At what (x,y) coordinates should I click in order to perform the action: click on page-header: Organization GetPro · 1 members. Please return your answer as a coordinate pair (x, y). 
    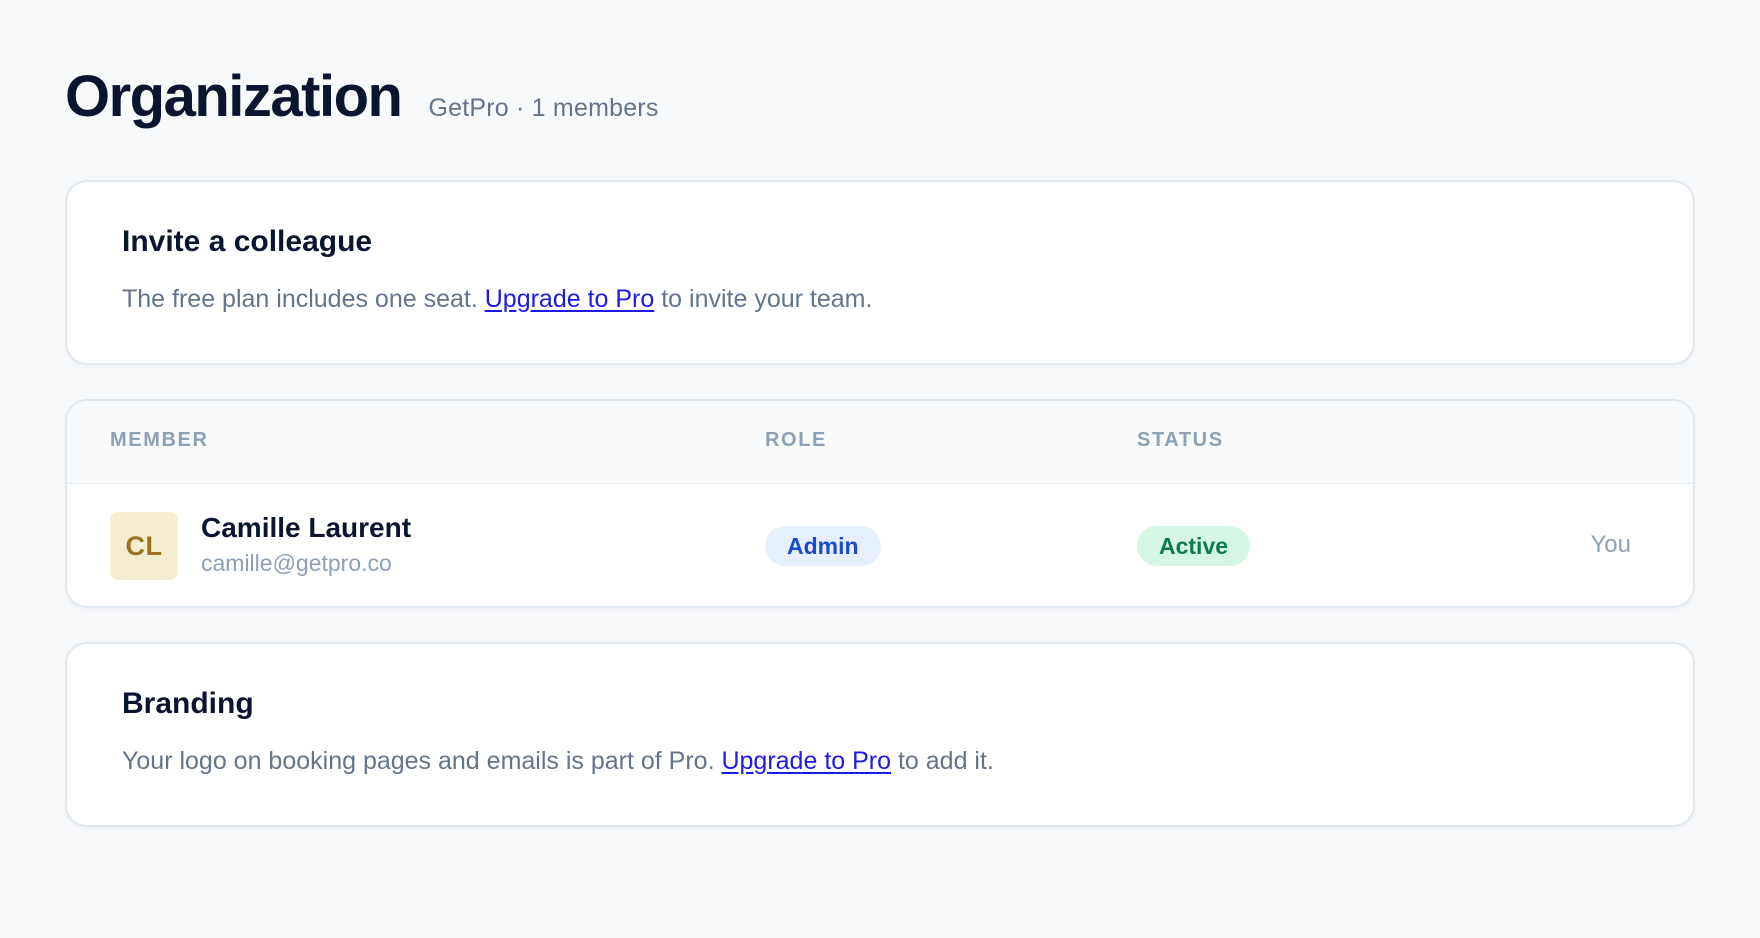
    Looking at the image, I should click on (880, 107).